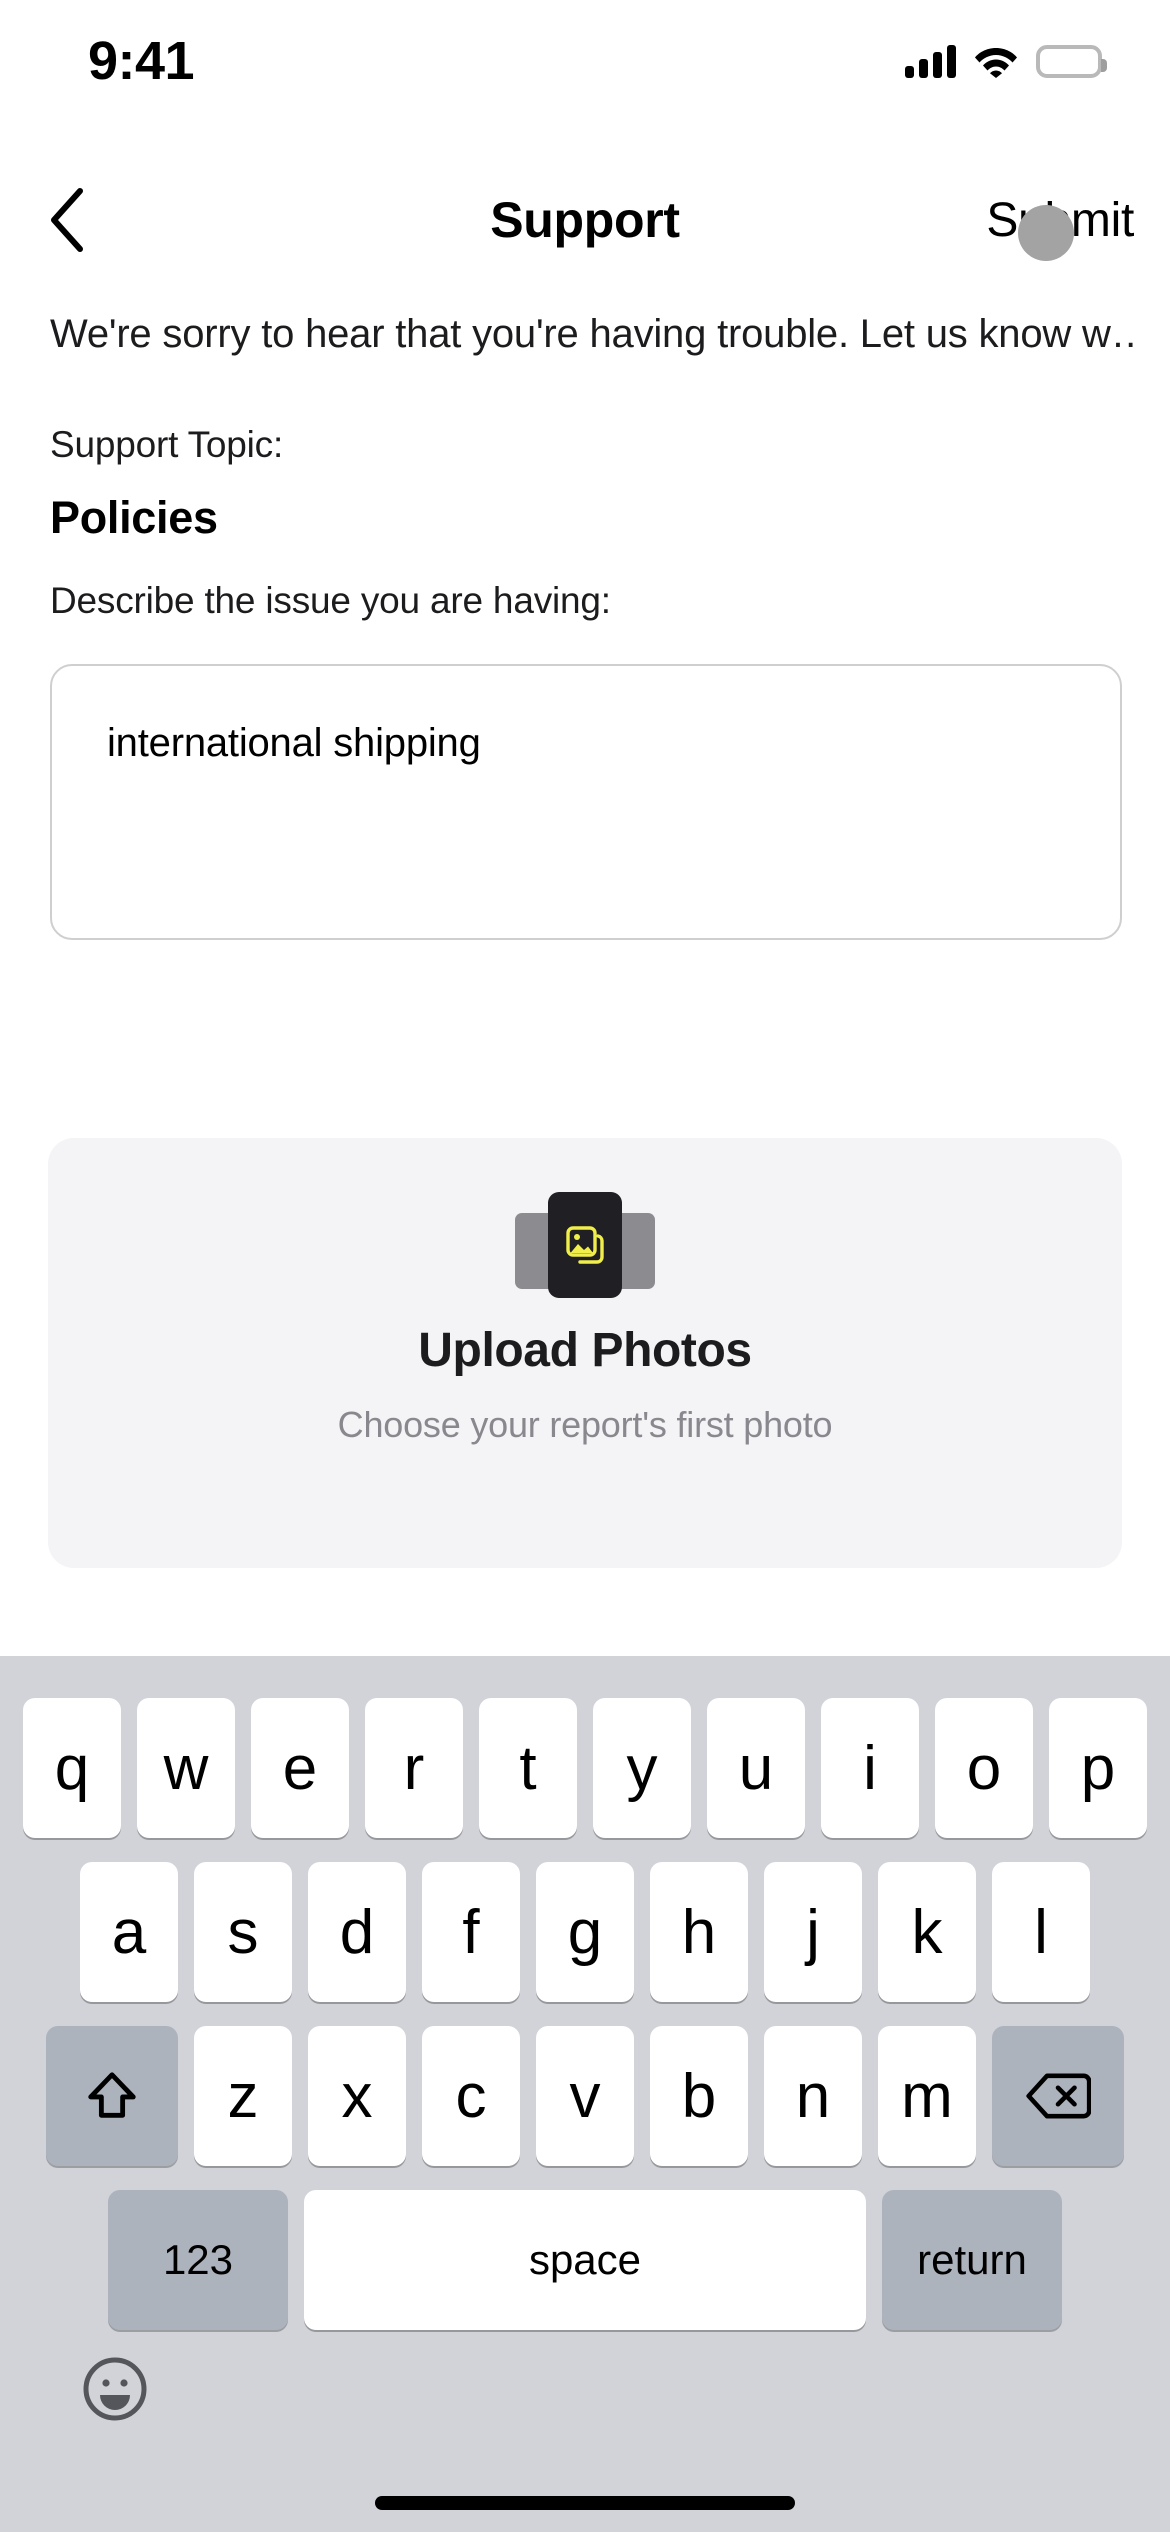 The width and height of the screenshot is (1170, 2532). I want to click on emoji-smiley-icon, so click(115, 2389).